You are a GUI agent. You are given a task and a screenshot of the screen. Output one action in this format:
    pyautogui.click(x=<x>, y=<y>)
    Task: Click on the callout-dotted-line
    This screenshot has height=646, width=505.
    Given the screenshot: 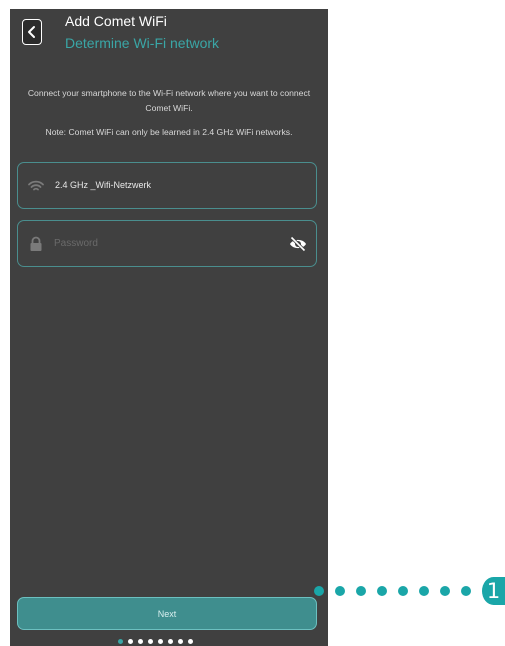 What is the action you would take?
    pyautogui.click(x=392, y=591)
    